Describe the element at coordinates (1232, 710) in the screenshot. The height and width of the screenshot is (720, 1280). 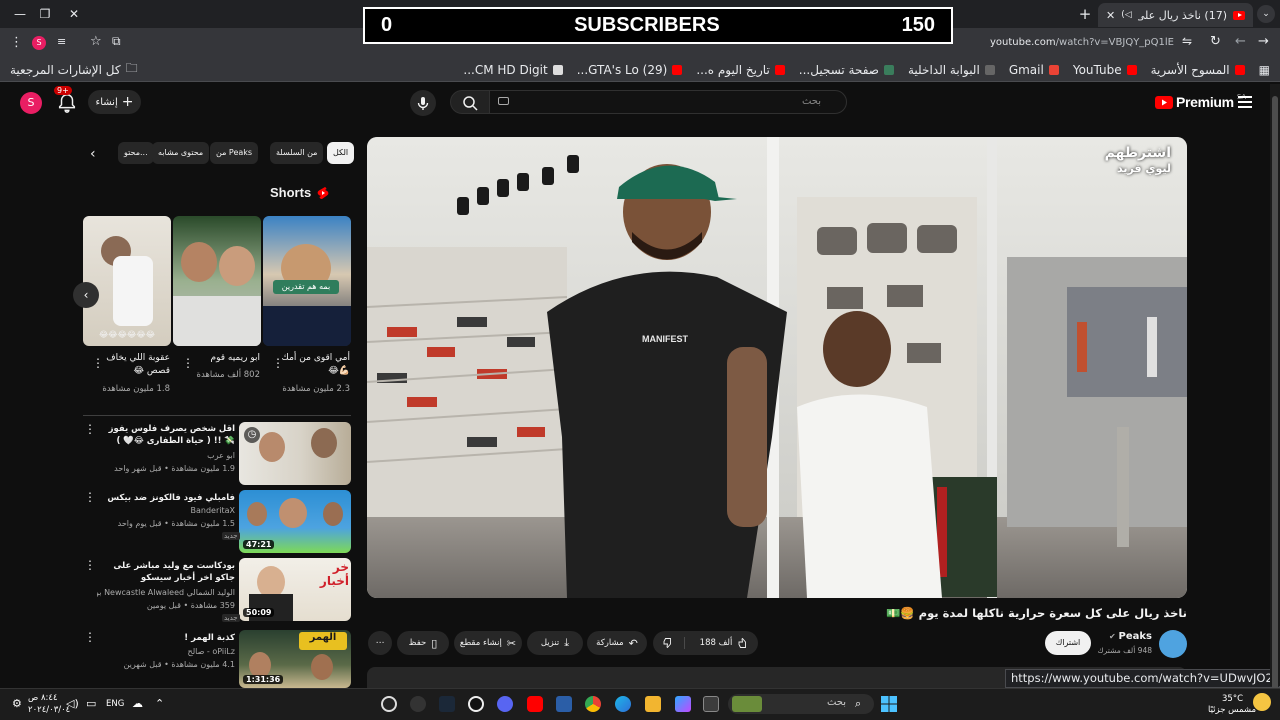
I see `weather-desc: مشمس جزئيًا` at that location.